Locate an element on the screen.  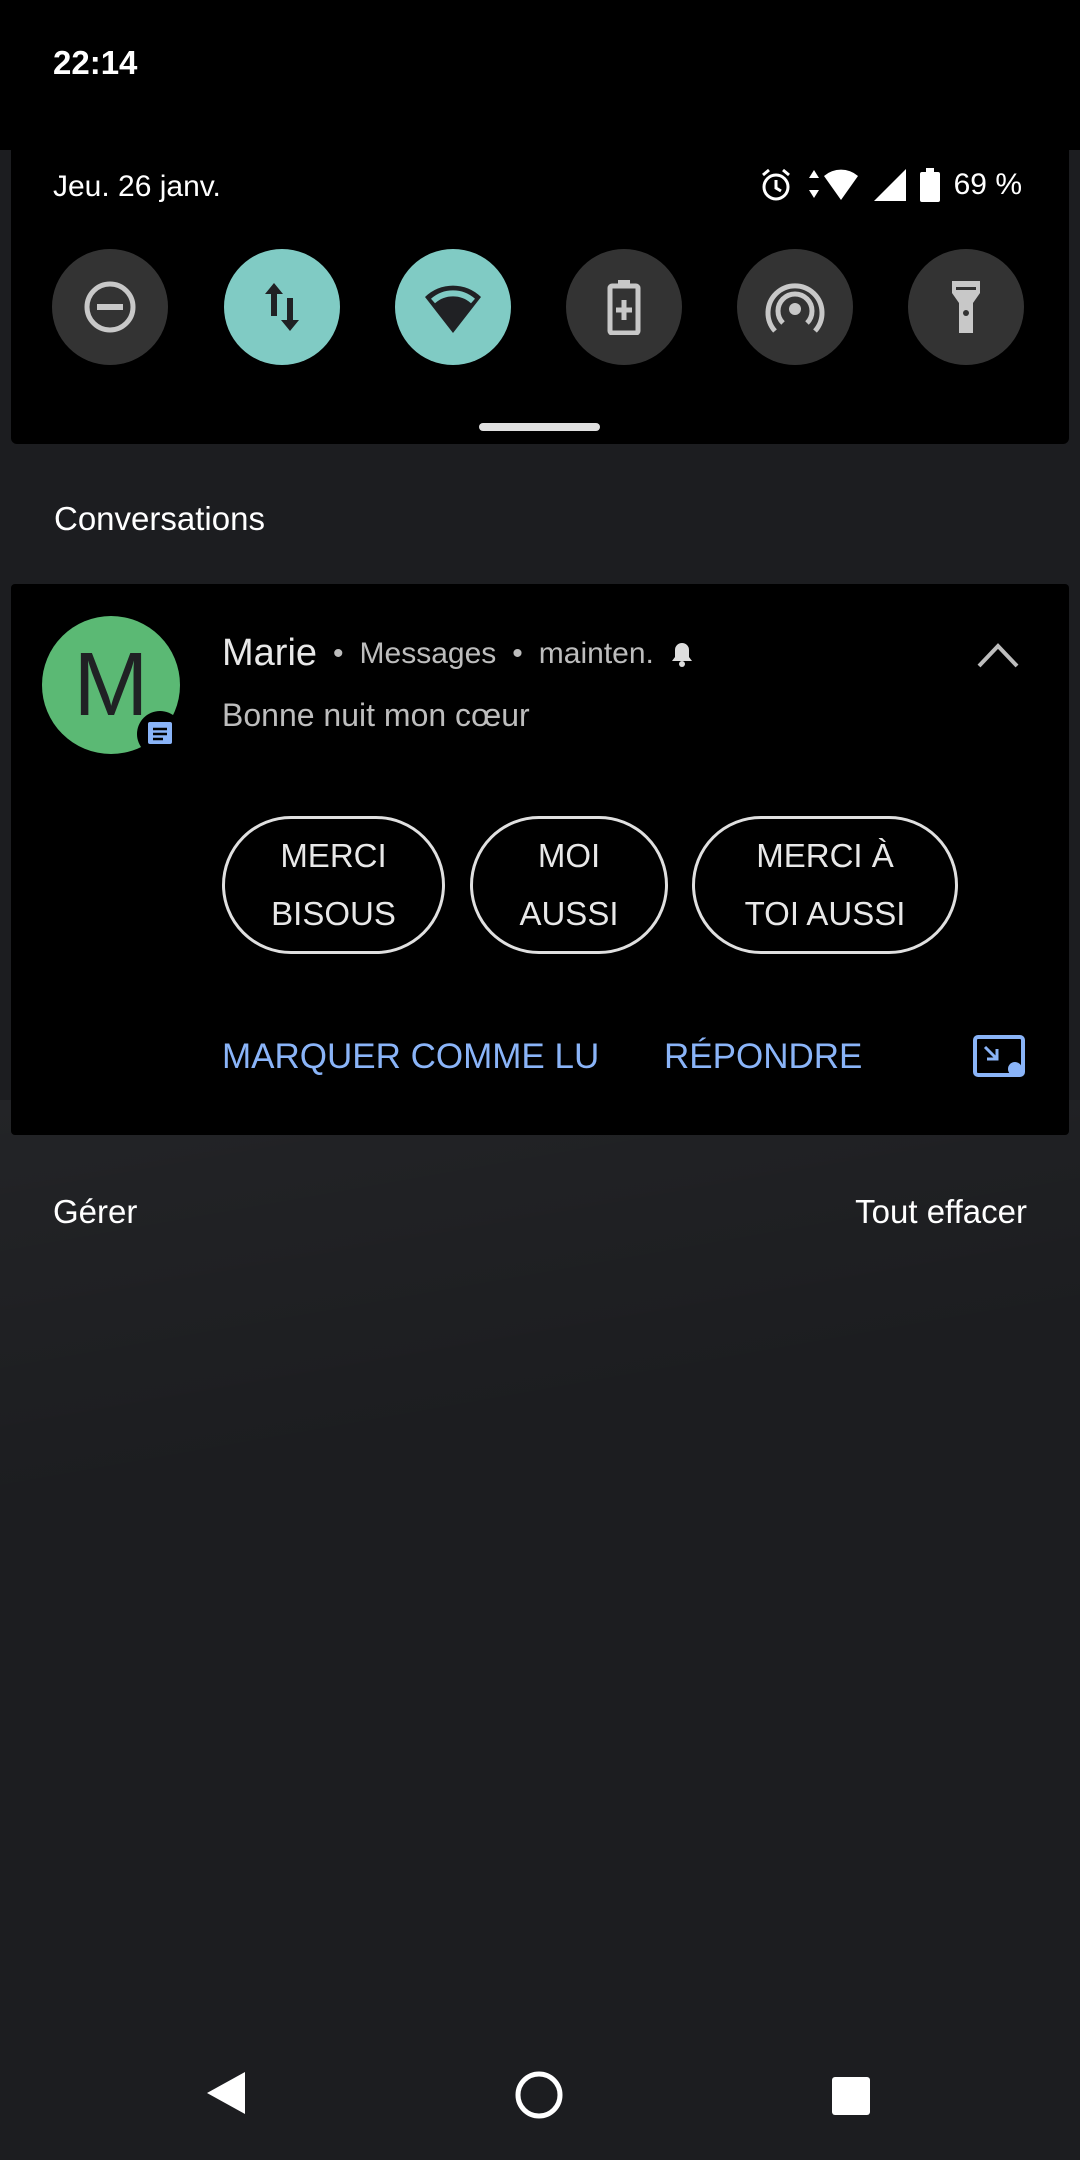
flashlight-icon is located at coordinates (966, 307).